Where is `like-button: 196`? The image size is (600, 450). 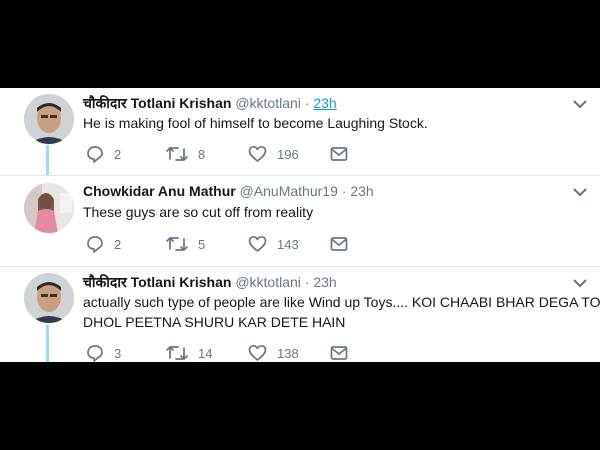
like-button: 196 is located at coordinates (273, 154).